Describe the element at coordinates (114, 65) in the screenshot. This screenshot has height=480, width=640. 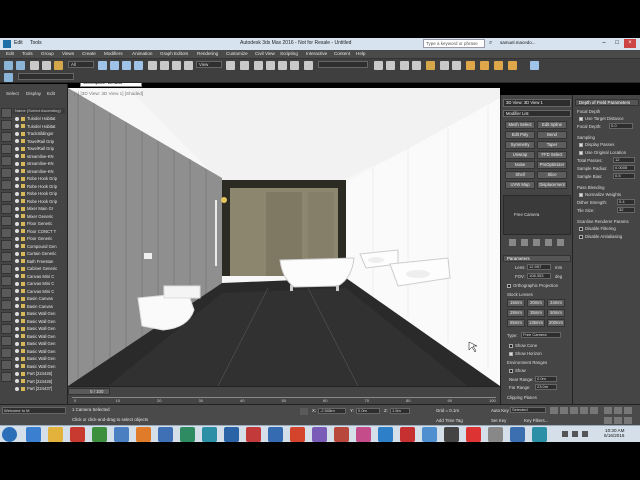
I see `select-by-name-icon` at that location.